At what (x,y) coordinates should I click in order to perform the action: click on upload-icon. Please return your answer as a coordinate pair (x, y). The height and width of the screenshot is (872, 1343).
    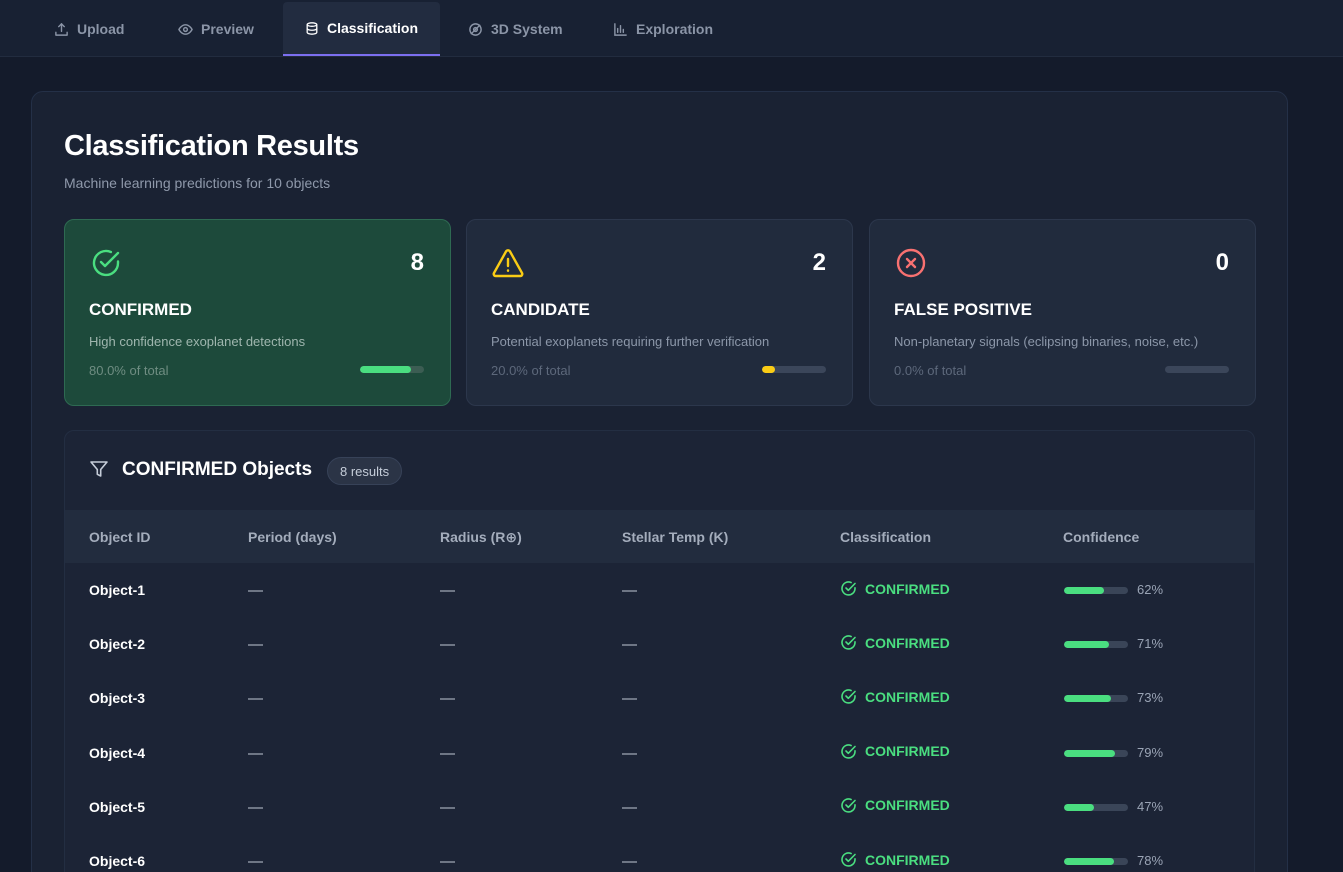
    Looking at the image, I should click on (61, 29).